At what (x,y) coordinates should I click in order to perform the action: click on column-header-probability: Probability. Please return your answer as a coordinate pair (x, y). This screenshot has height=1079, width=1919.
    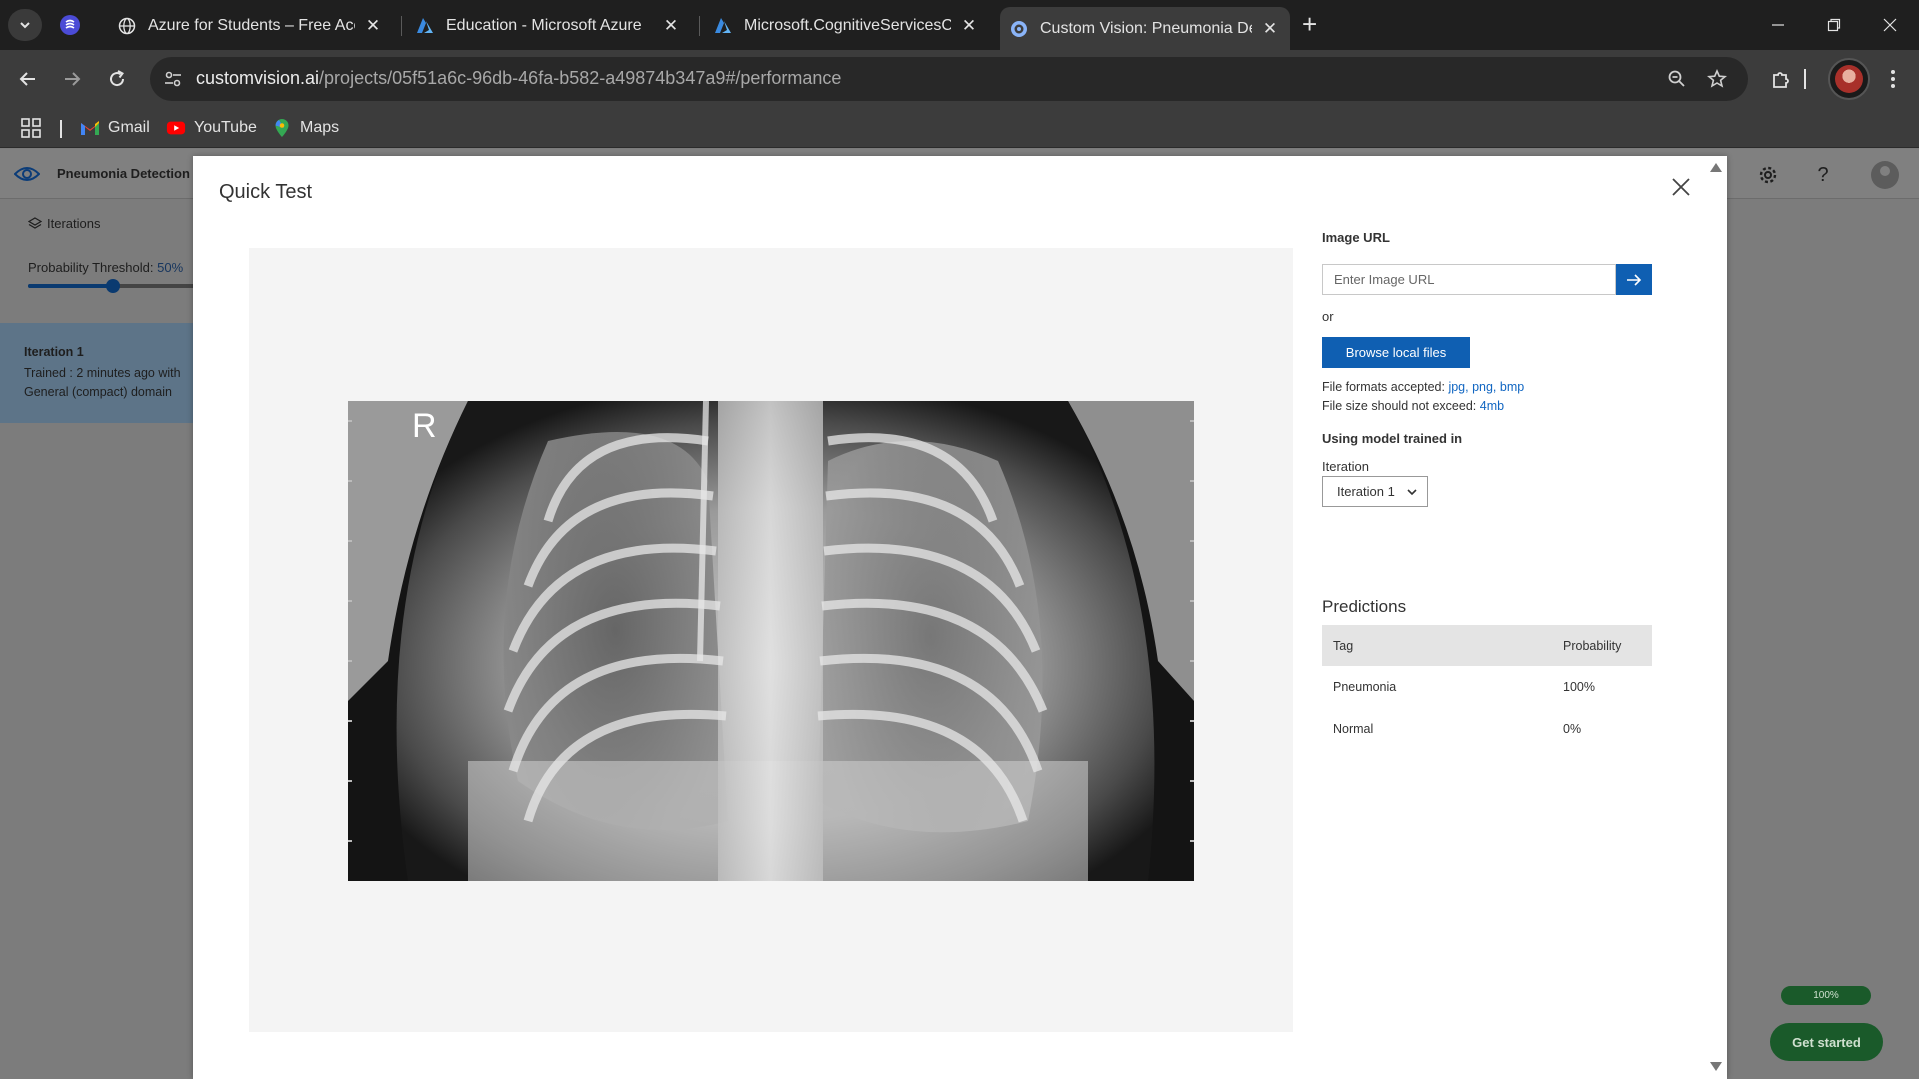
    Looking at the image, I should click on (1607, 645).